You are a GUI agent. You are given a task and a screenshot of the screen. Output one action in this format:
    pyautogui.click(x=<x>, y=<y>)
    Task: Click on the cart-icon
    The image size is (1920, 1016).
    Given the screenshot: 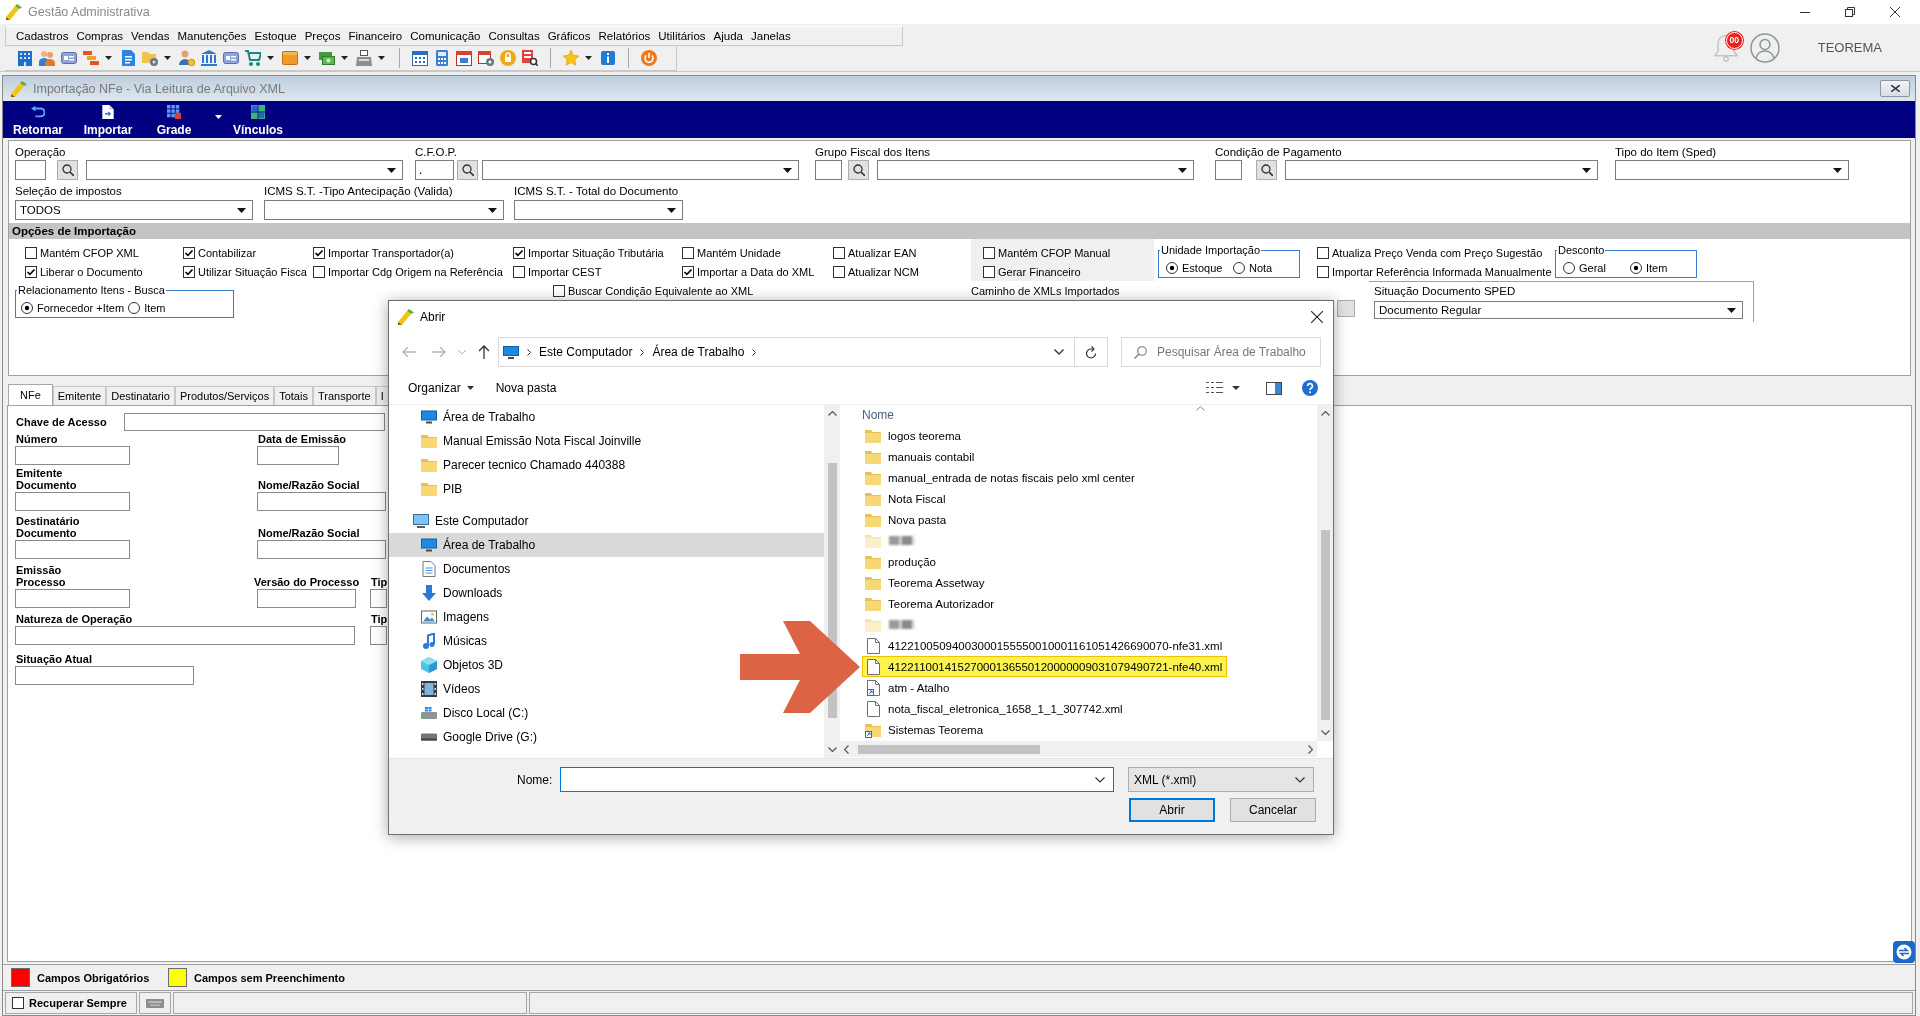 What is the action you would take?
    pyautogui.click(x=253, y=58)
    